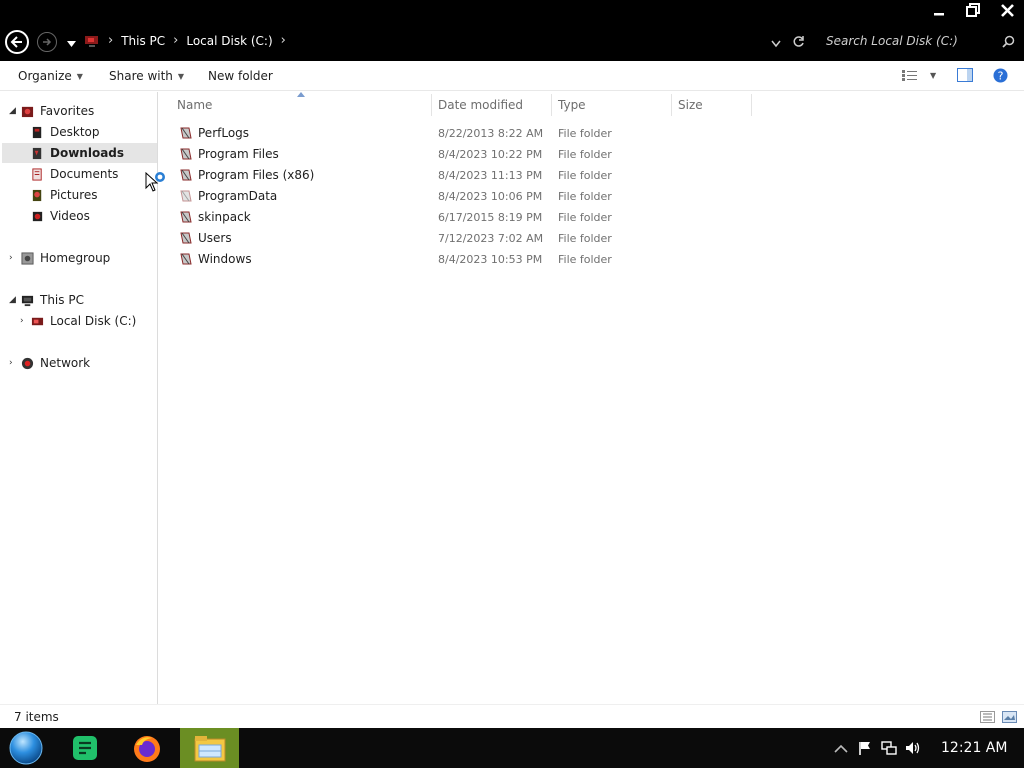  What do you see at coordinates (74, 195) in the screenshot?
I see `nav-pictures-label: Pictures` at bounding box center [74, 195].